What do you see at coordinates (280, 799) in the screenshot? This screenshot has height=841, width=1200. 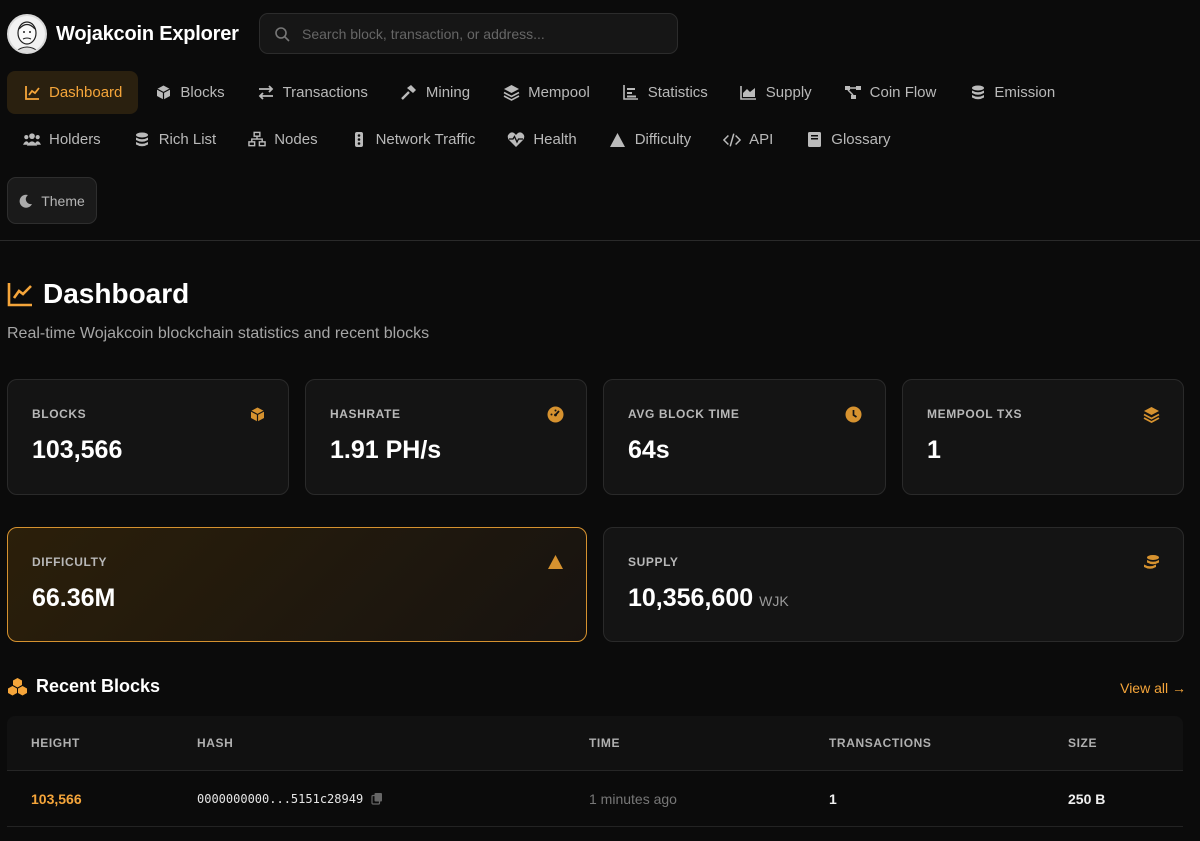 I see `block-hash: 0000000000...5151c28949` at bounding box center [280, 799].